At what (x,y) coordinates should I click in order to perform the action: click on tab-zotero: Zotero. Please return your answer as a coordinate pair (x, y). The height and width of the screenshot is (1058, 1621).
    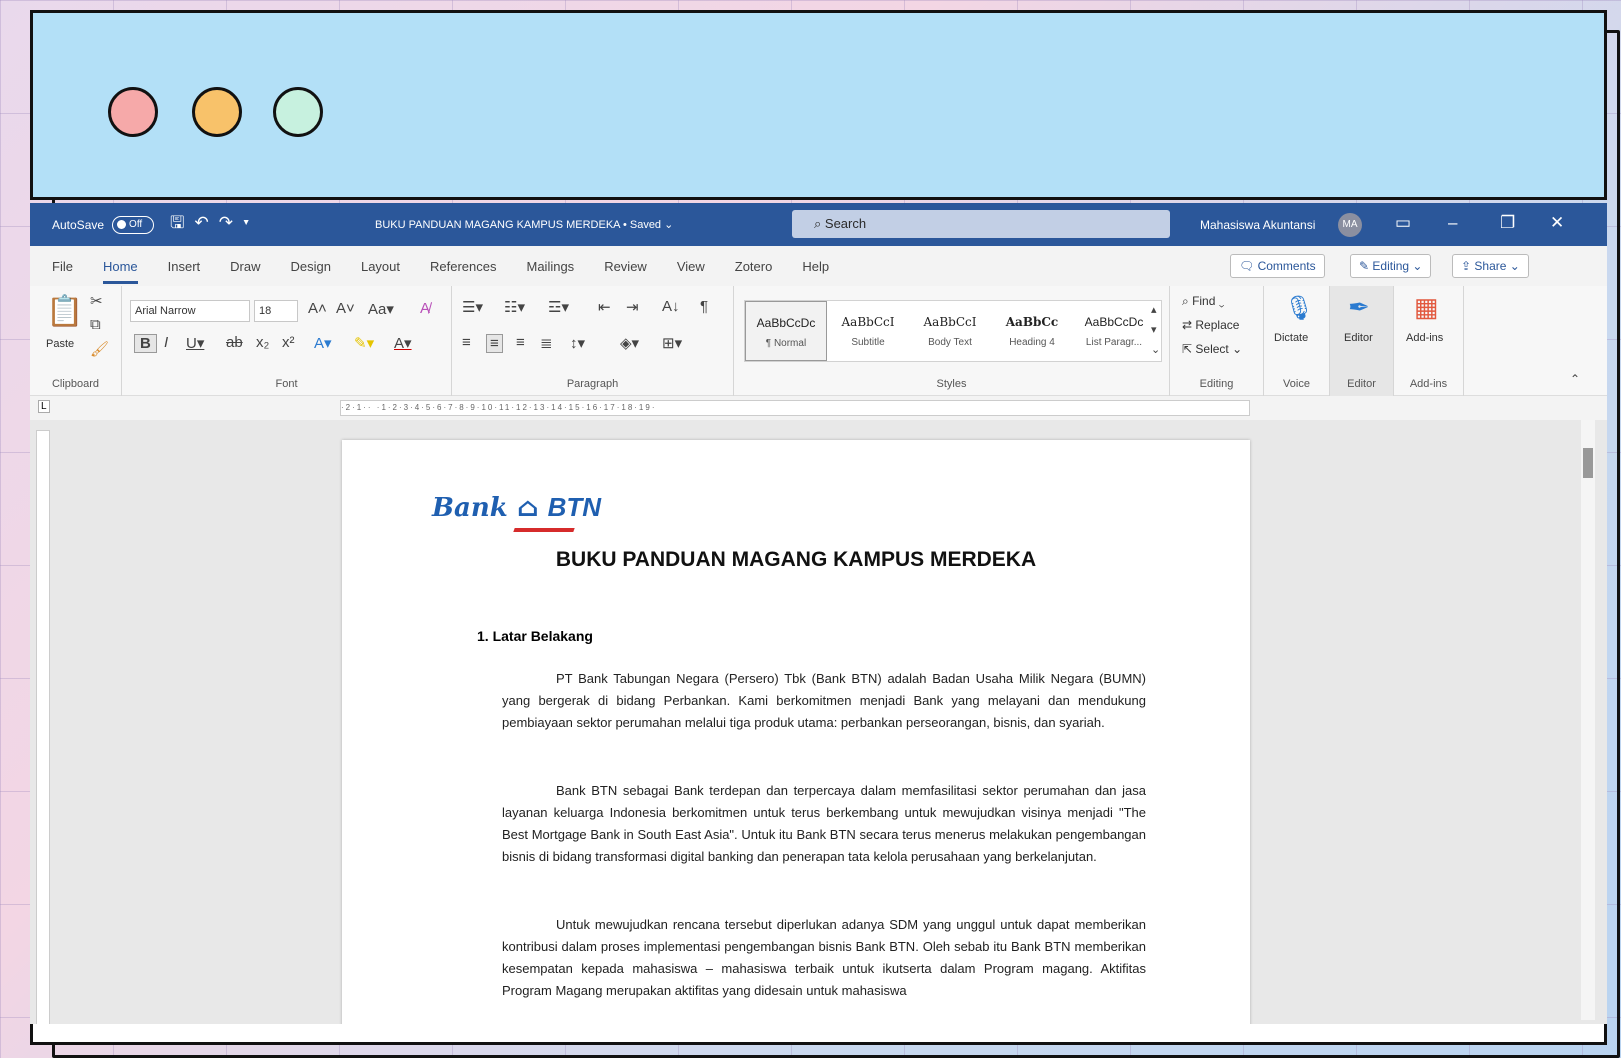
    Looking at the image, I should click on (754, 266).